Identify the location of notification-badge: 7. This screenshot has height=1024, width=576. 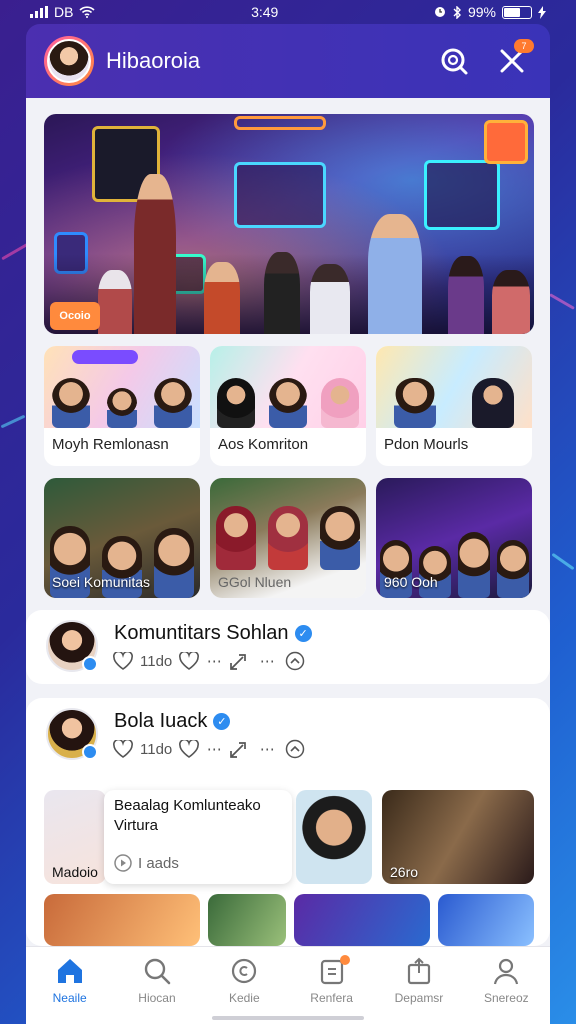
(524, 46).